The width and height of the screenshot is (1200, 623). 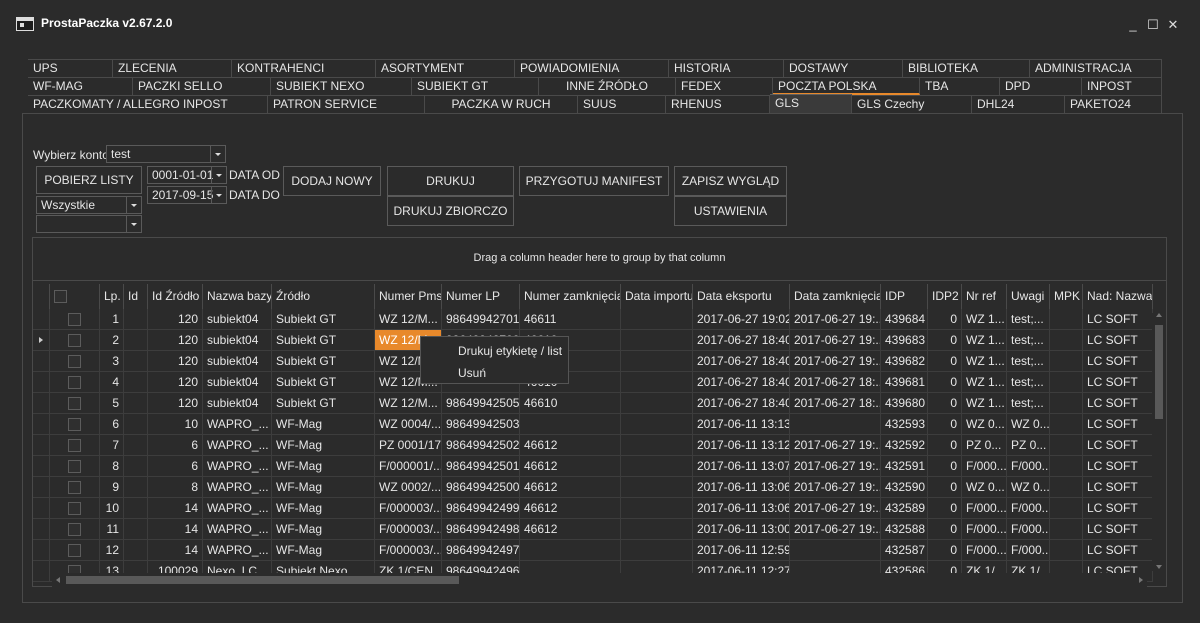 What do you see at coordinates (1118, 340) in the screenshot?
I see `cell-nad-nazwa: LC SOFT` at bounding box center [1118, 340].